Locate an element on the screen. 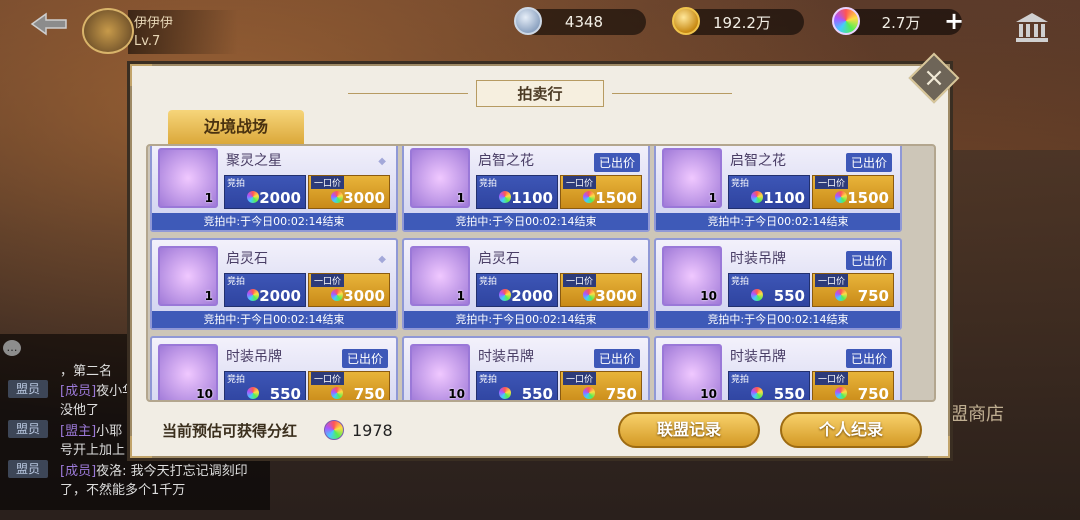  player-level: Lv.7 is located at coordinates (147, 41).